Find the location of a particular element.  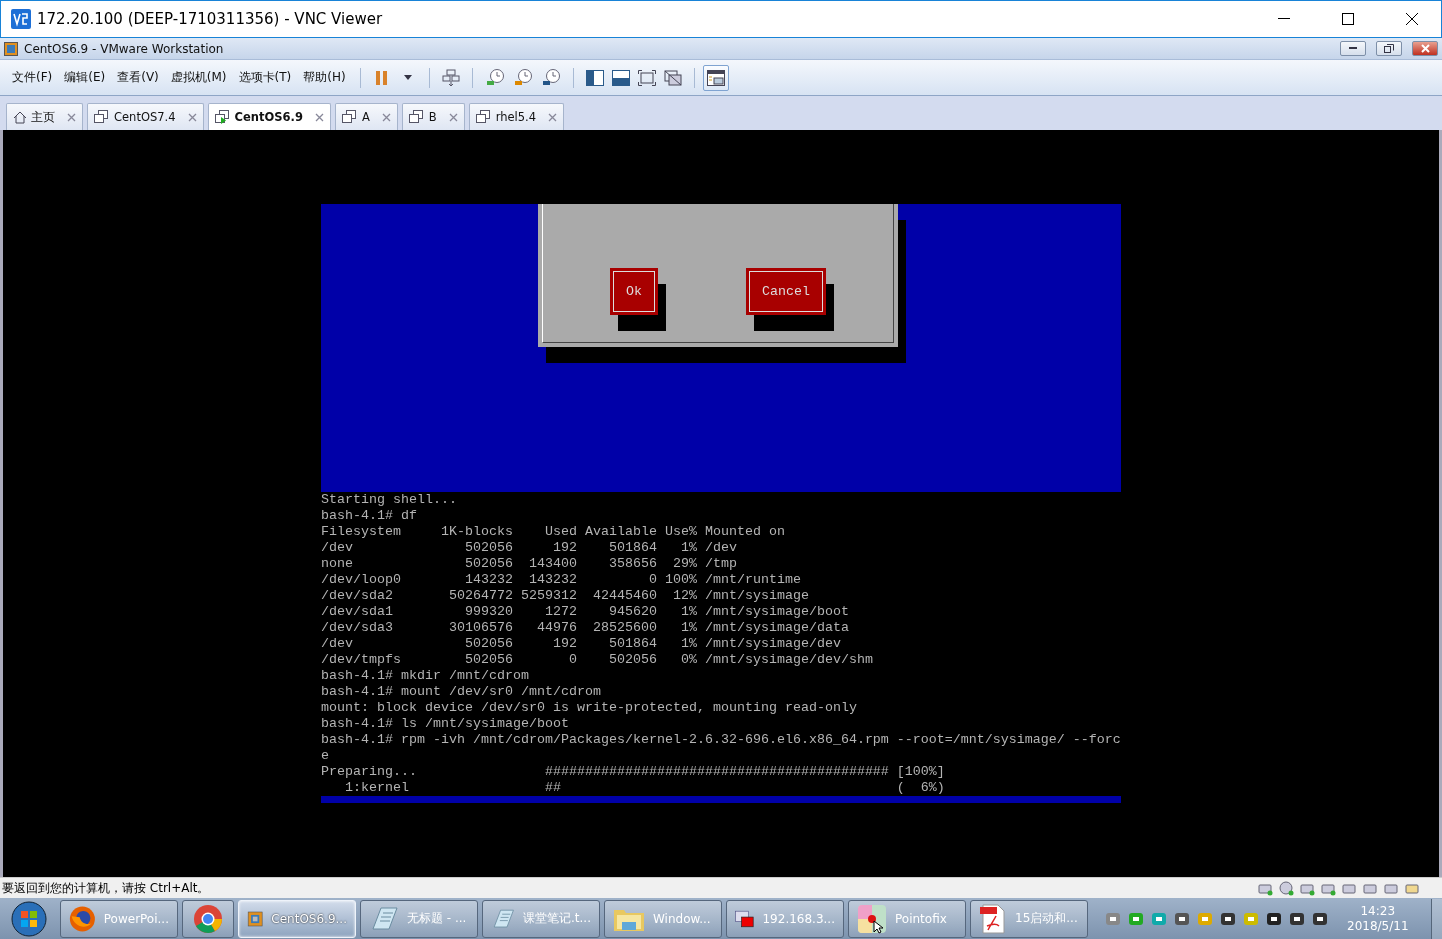

home-icon is located at coordinates (20, 117).